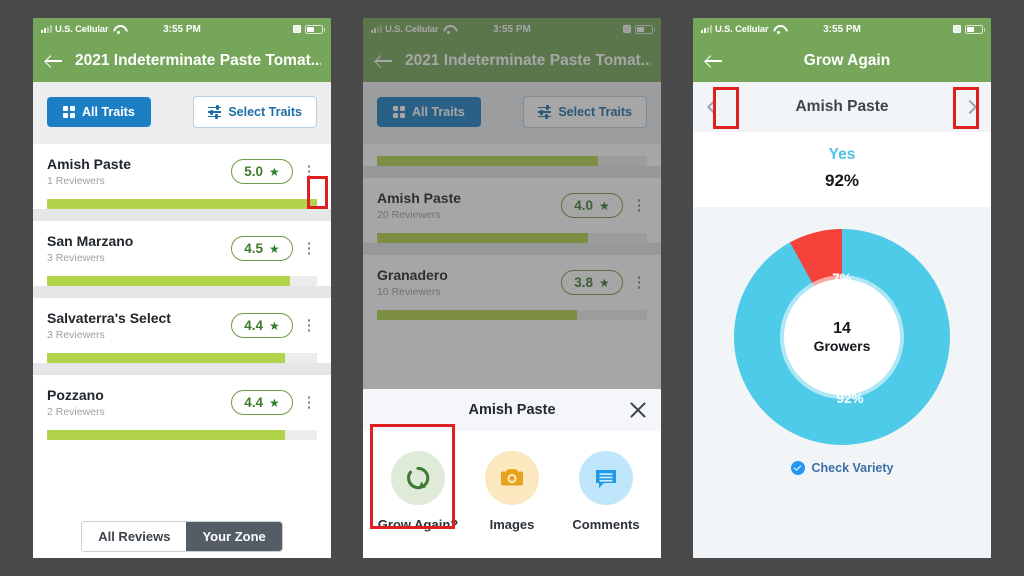 This screenshot has height=576, width=1024. I want to click on comments-label: Comments, so click(606, 524).